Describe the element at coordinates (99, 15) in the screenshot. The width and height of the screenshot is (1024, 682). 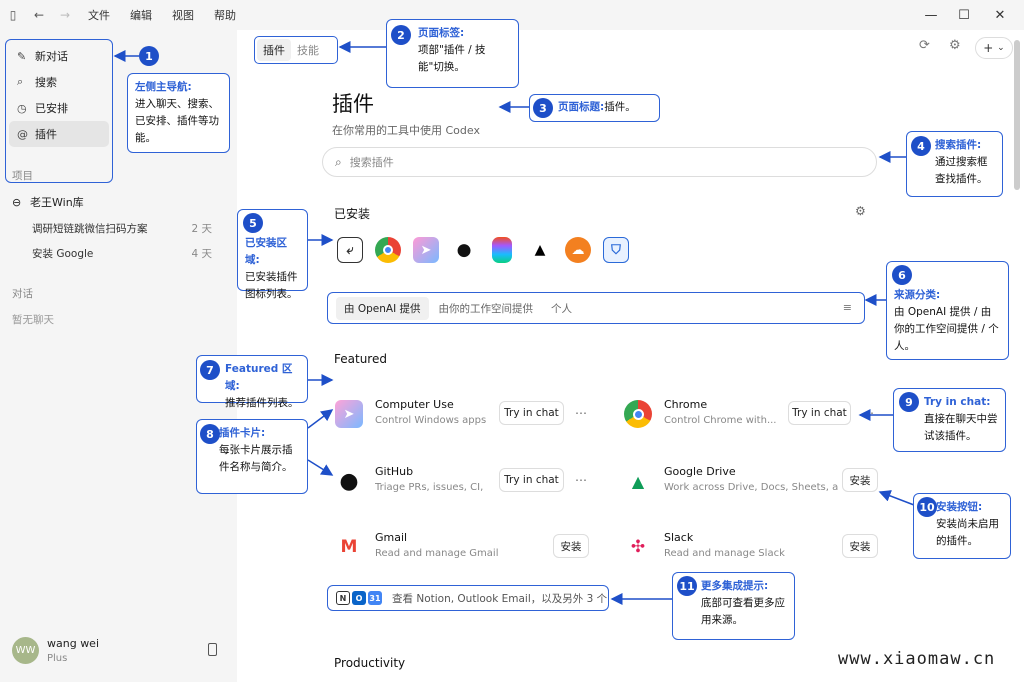
I see `menu-file: 文件` at that location.